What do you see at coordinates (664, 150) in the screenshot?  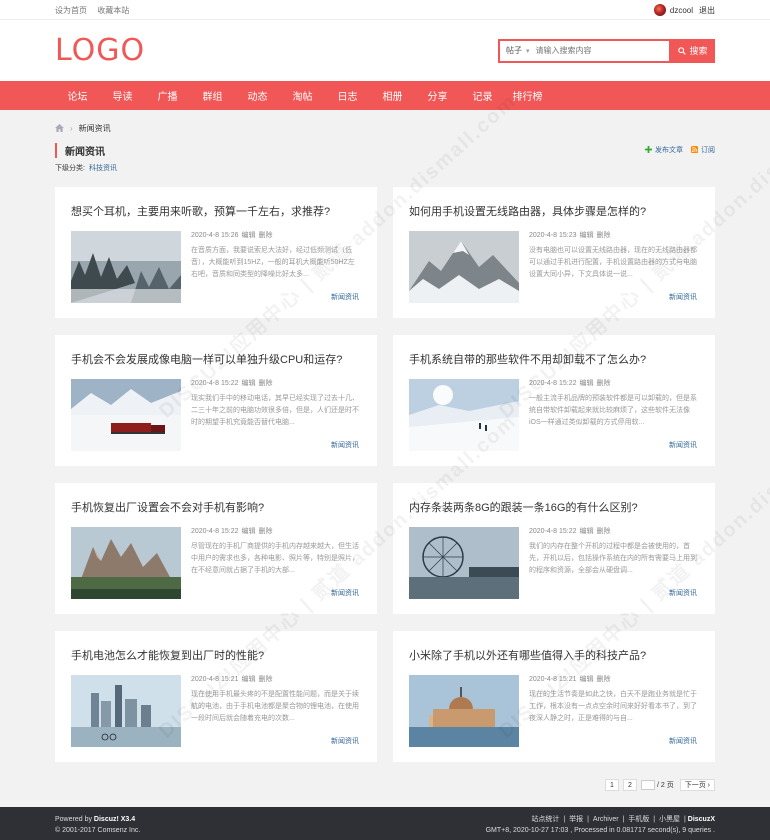 I see `post-article-button: 发布文章` at bounding box center [664, 150].